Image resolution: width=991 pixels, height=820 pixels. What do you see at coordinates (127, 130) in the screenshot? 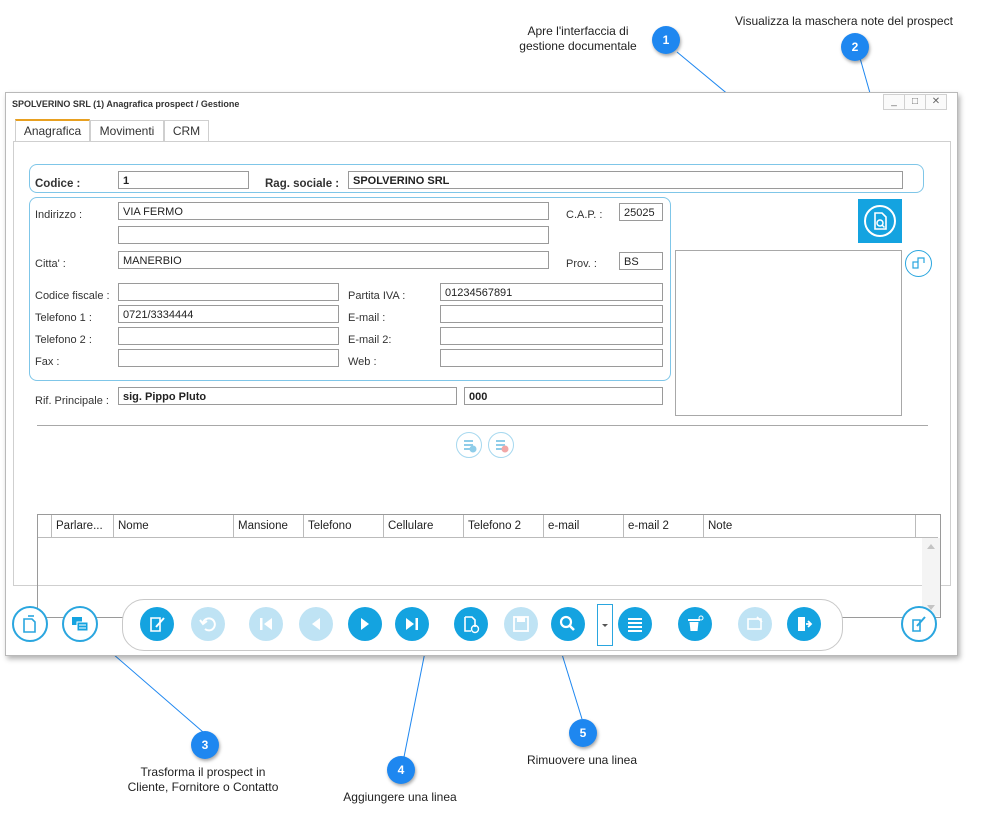
I see `tab-movimenti: Movimenti` at bounding box center [127, 130].